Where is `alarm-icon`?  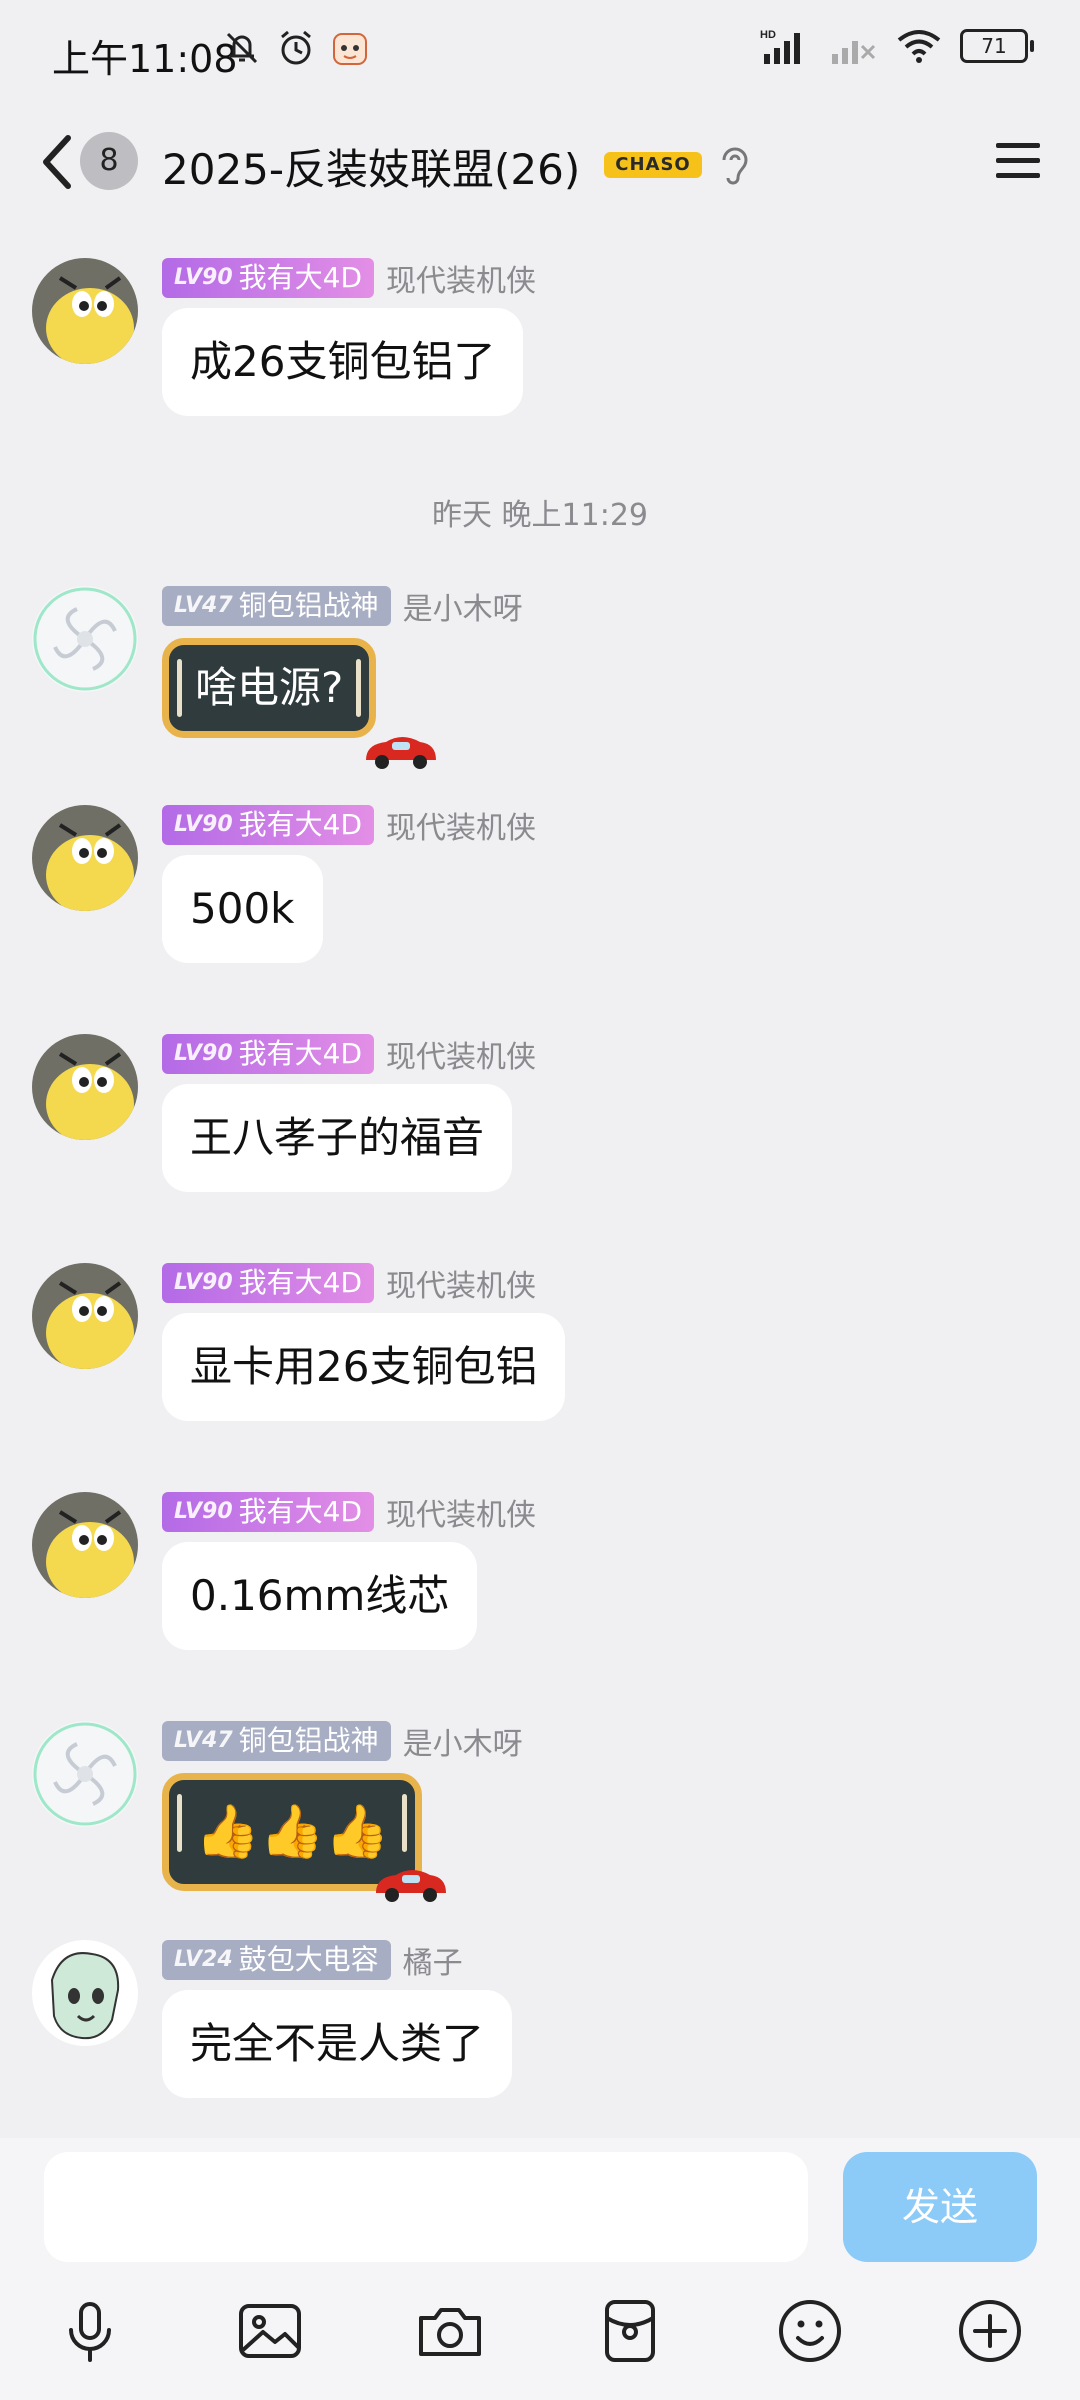 alarm-icon is located at coordinates (296, 47).